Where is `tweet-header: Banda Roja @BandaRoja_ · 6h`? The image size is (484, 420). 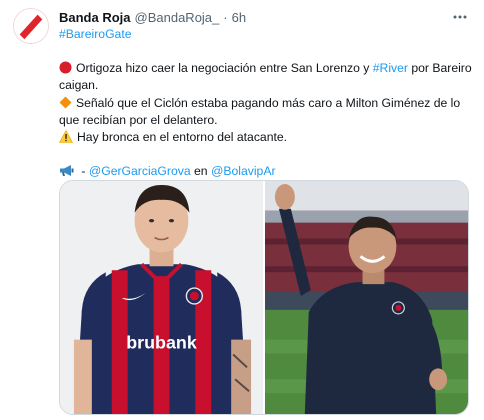
tweet-header: Banda Roja @BandaRoja_ · 6h is located at coordinates (152, 17).